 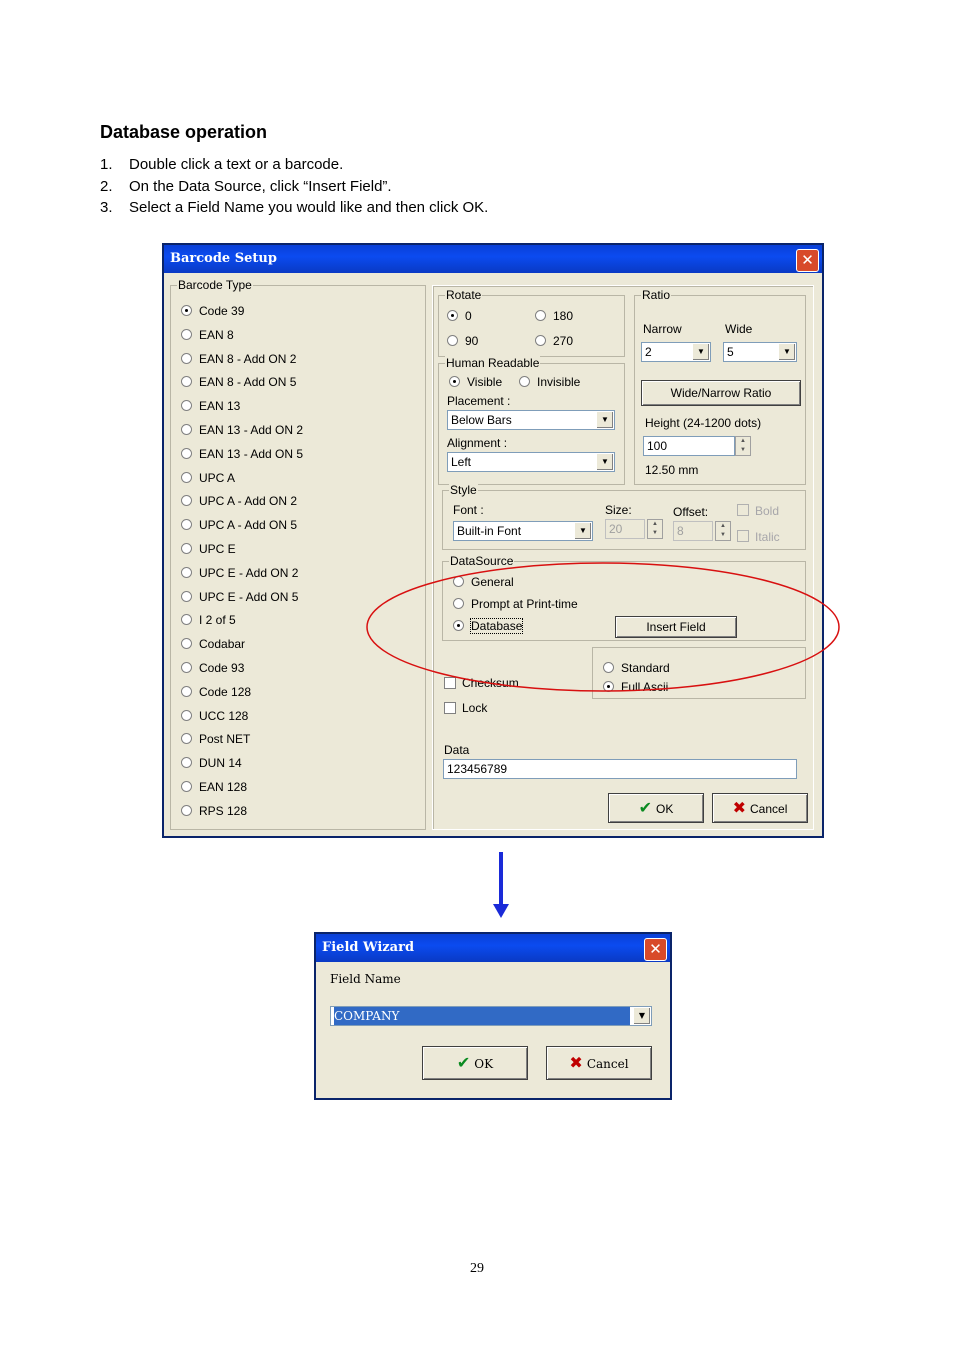 What do you see at coordinates (760, 352) in the screenshot?
I see `wide-select: 5 ▼` at bounding box center [760, 352].